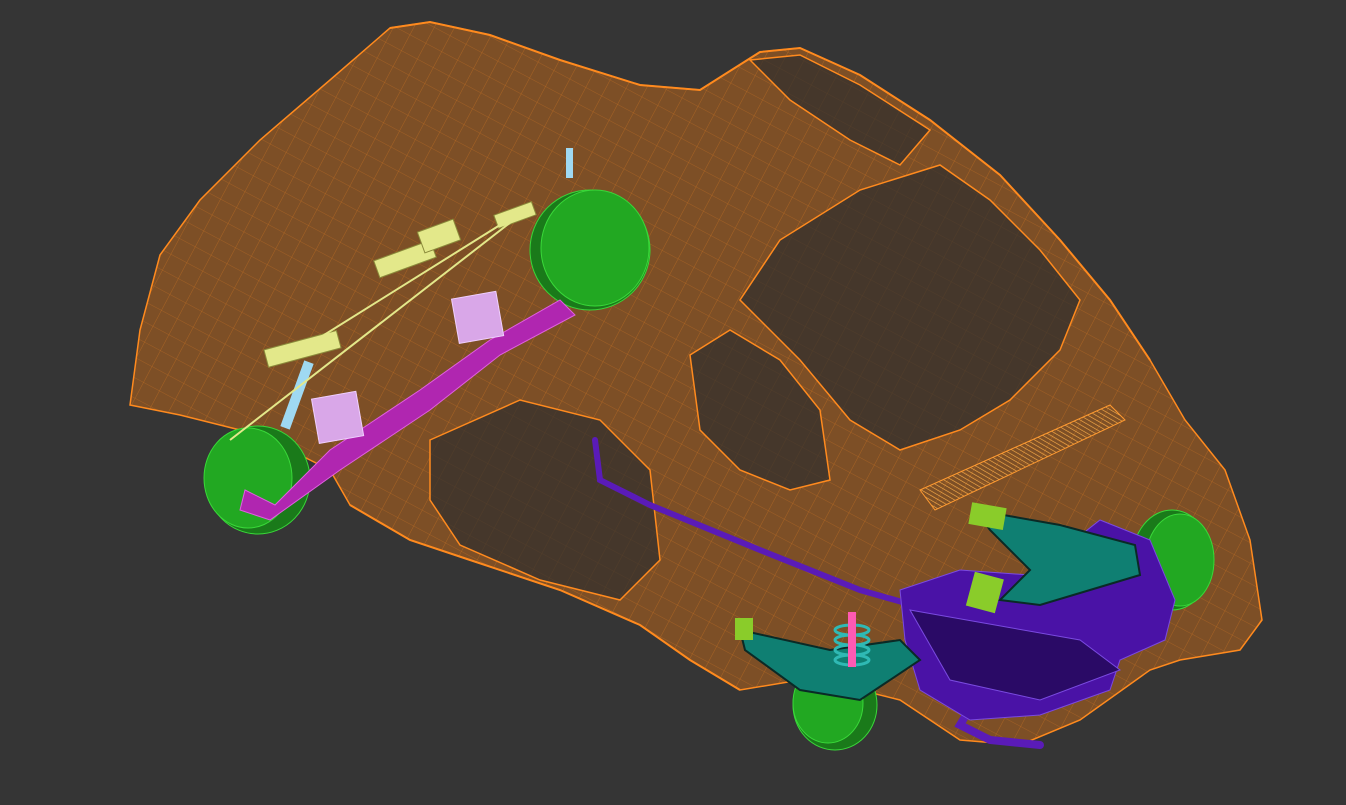 The width and height of the screenshot is (1346, 805). What do you see at coordinates (477, 317) in the screenshot?
I see `spring-clamp-inner` at bounding box center [477, 317].